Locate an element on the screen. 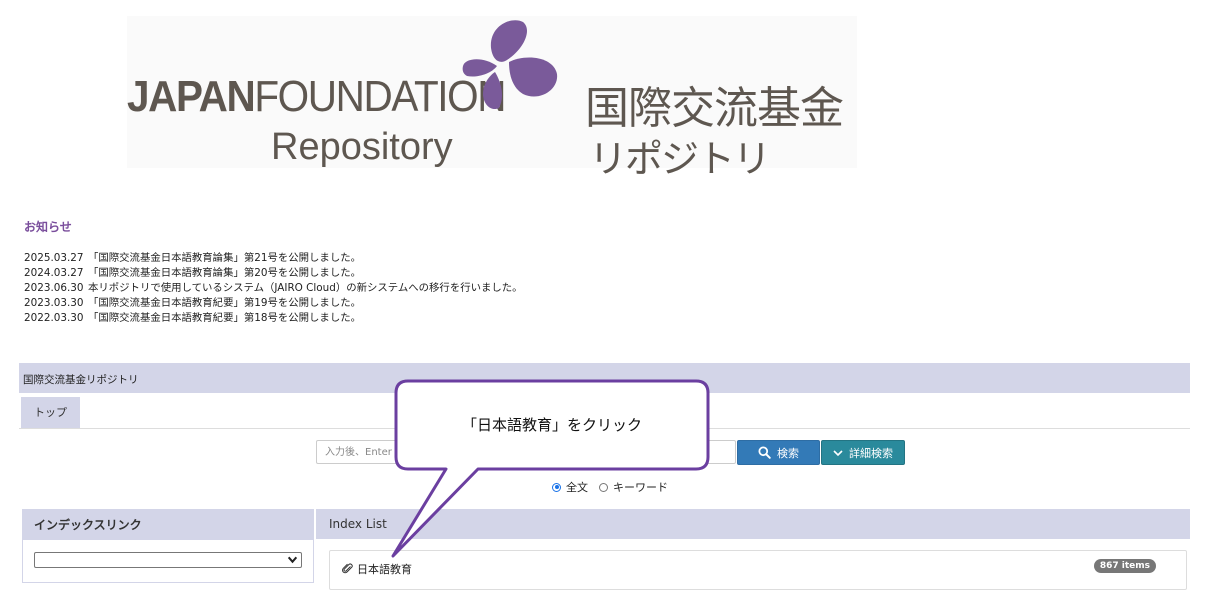 This screenshot has width=1205, height=608. item-count-badge: 867 items is located at coordinates (1124, 566).